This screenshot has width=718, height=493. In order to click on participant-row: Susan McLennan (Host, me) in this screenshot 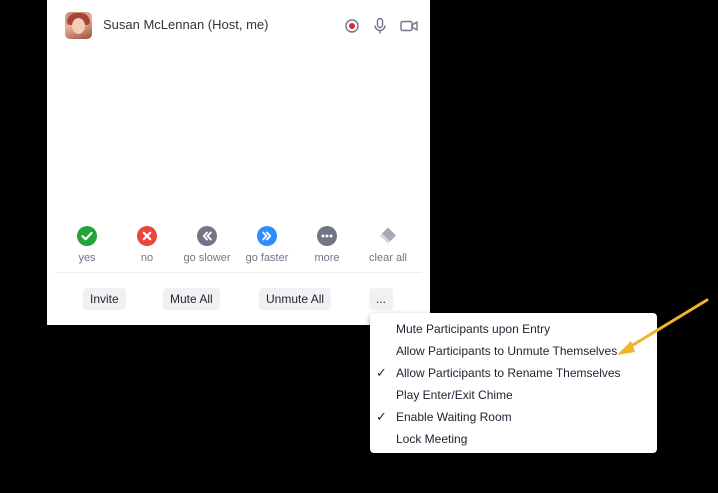, I will do `click(238, 26)`.